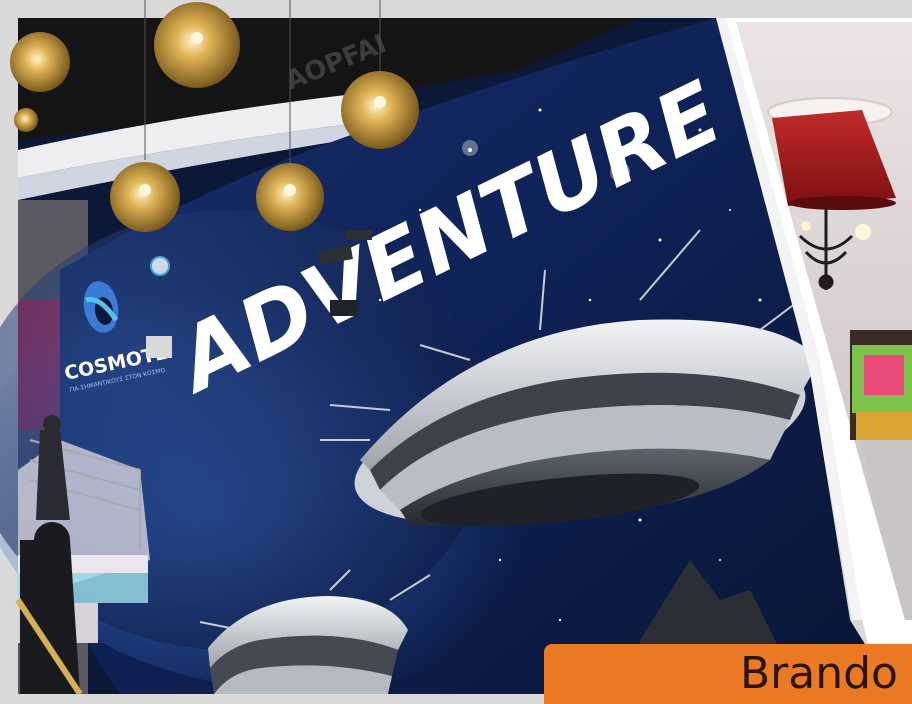 The width and height of the screenshot is (912, 704). What do you see at coordinates (728, 674) in the screenshot?
I see `brand-caption-banner: Brando` at bounding box center [728, 674].